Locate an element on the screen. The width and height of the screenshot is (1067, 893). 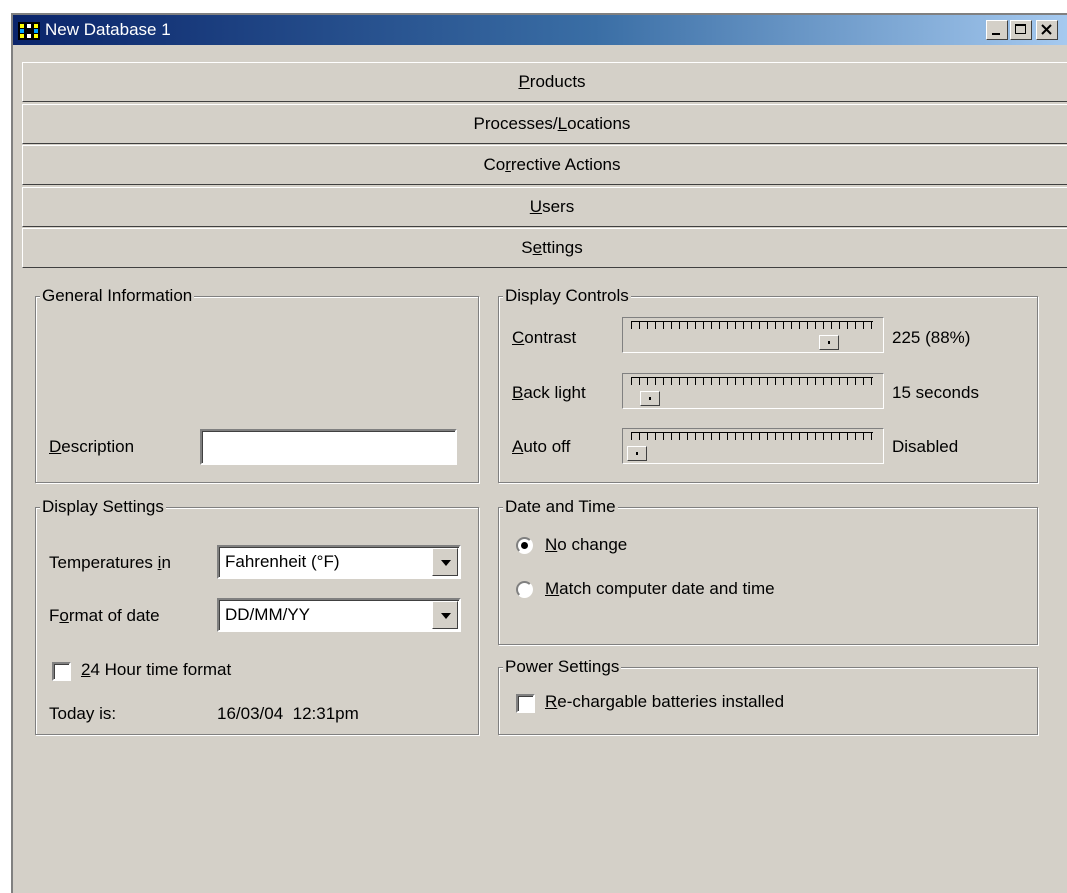
contrast-label: Contrast is located at coordinates (544, 338).